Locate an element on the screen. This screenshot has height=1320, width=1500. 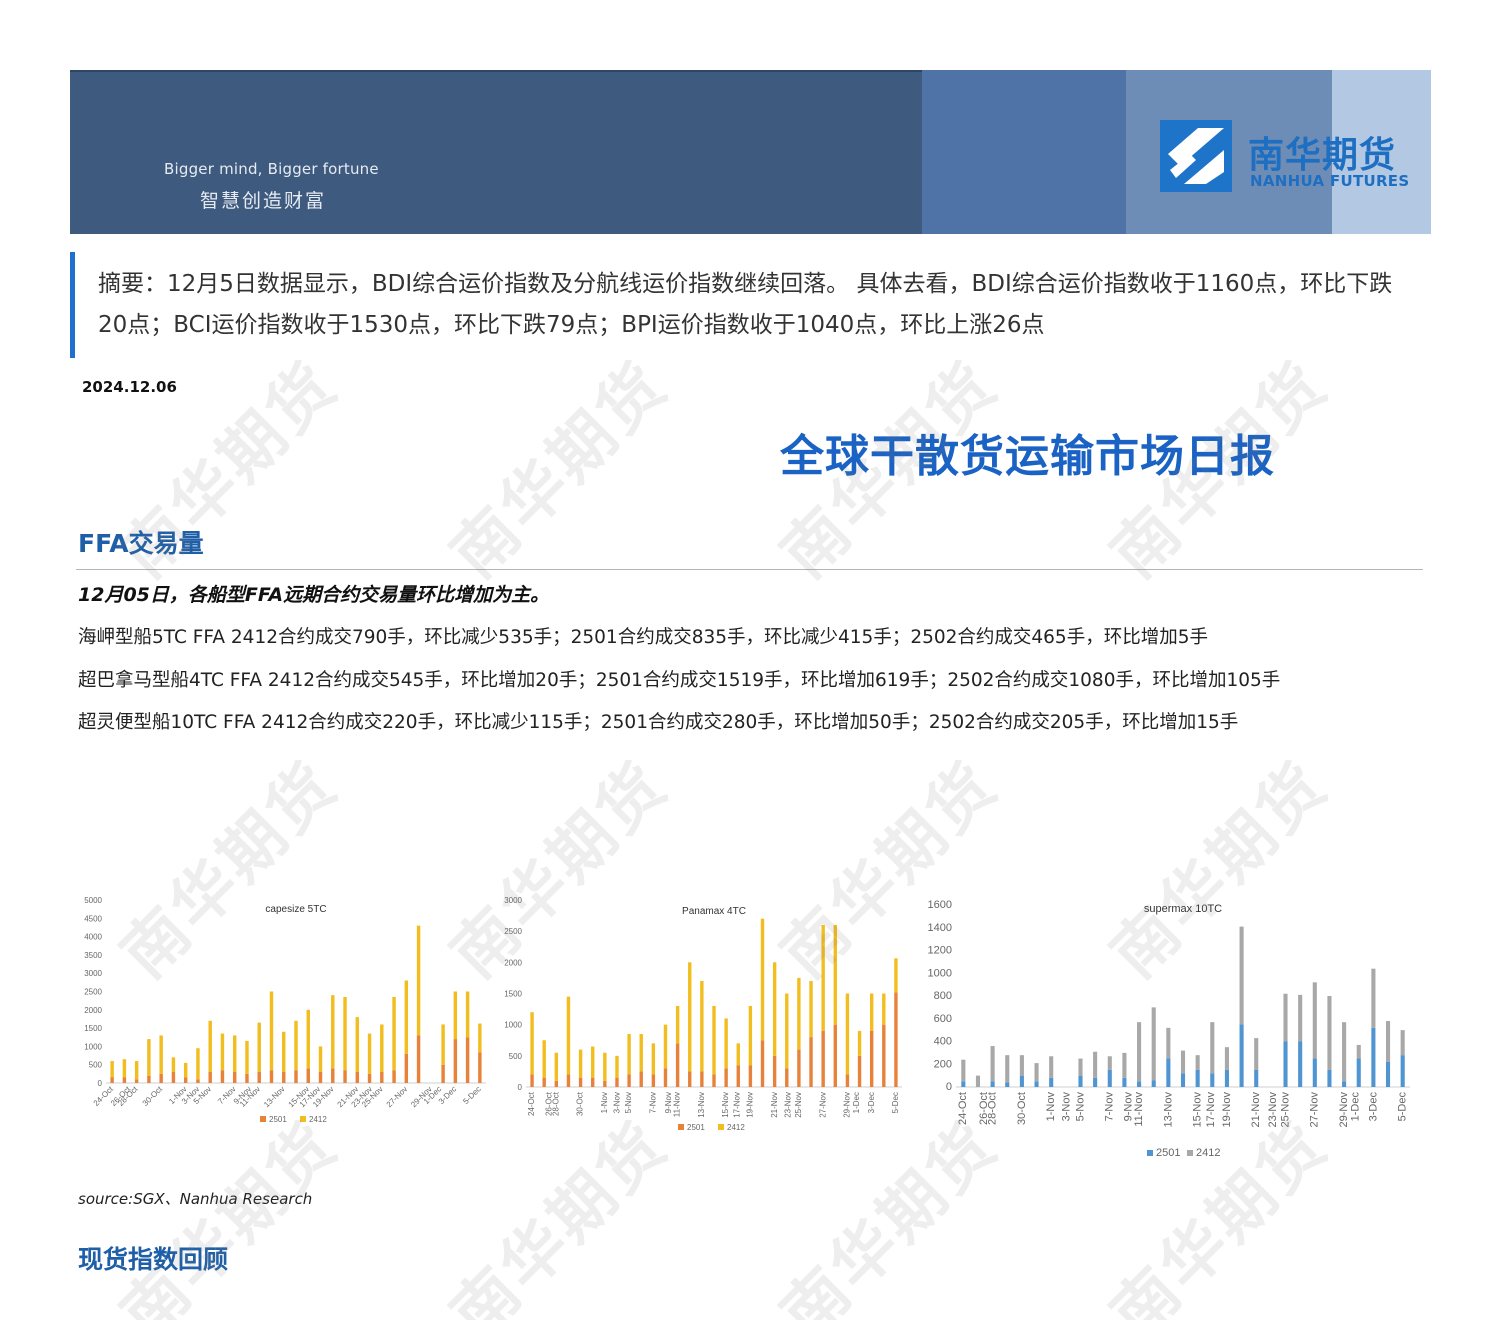
y-tick-label: 1000 is located at coordinates (93, 1046).